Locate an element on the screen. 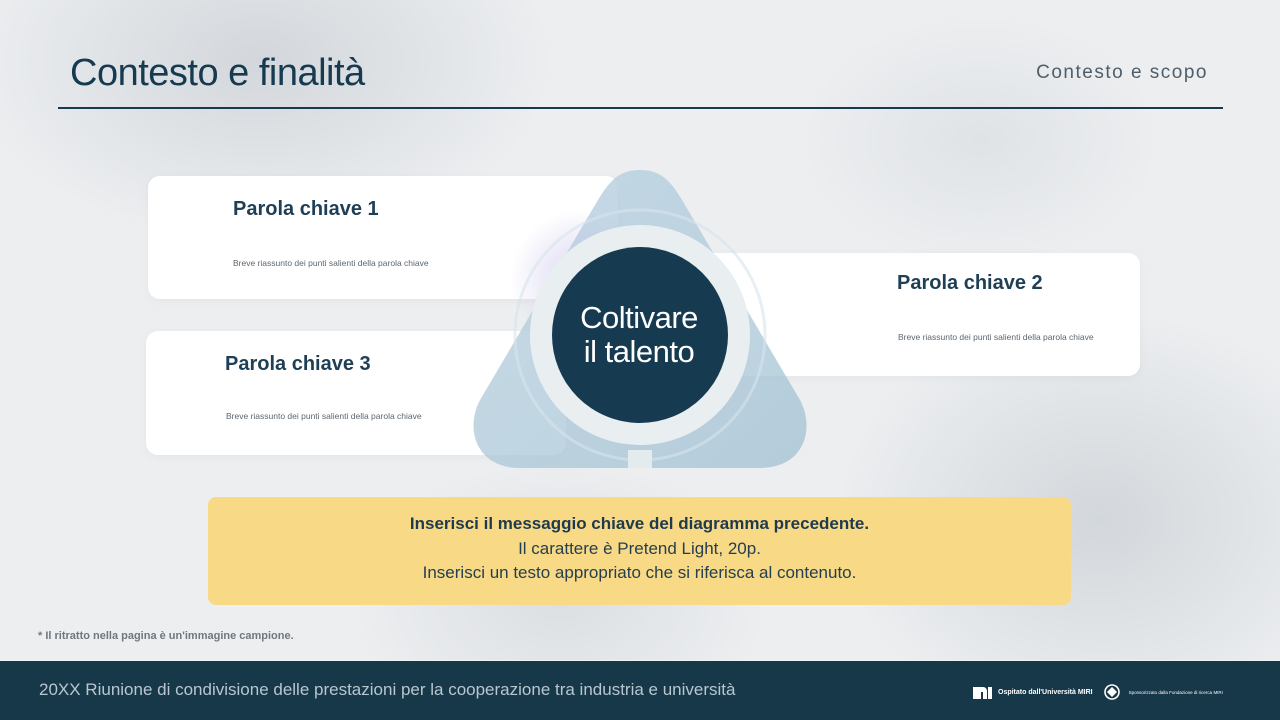  title-divider is located at coordinates (640, 108).